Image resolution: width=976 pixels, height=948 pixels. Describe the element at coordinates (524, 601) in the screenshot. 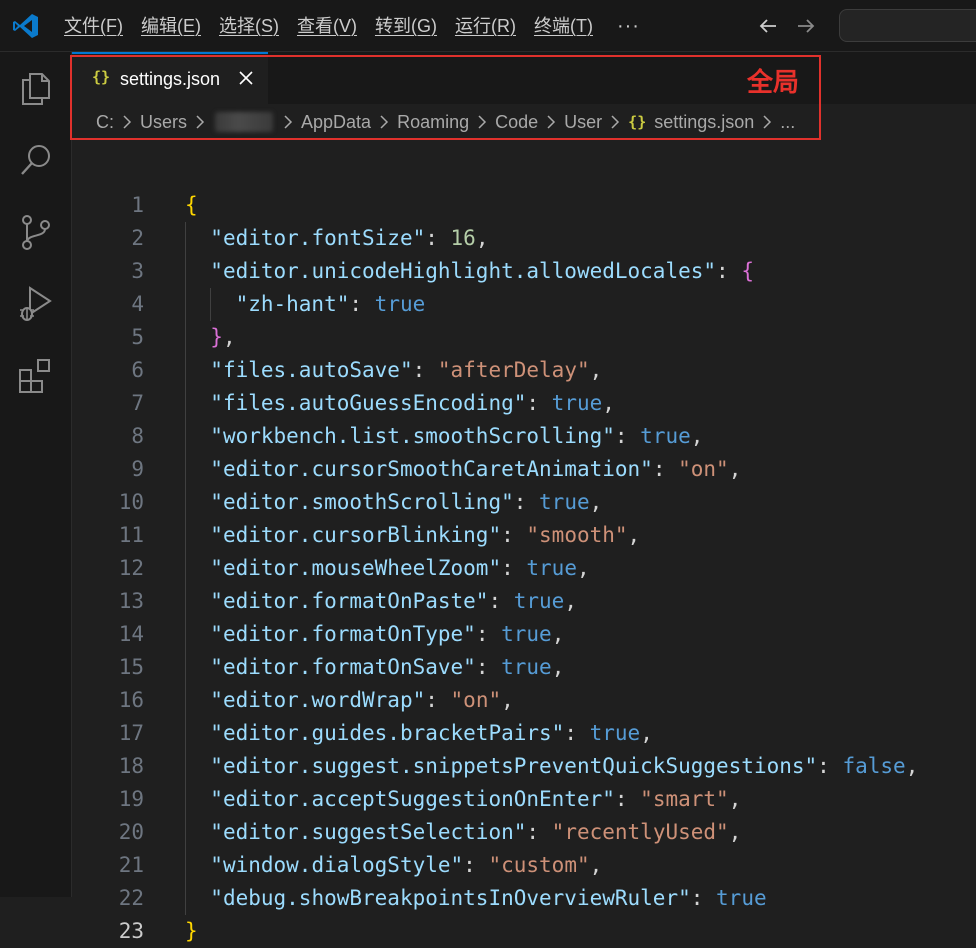

I see `code-line: 13 "editor.formatOnPaste": true,` at that location.